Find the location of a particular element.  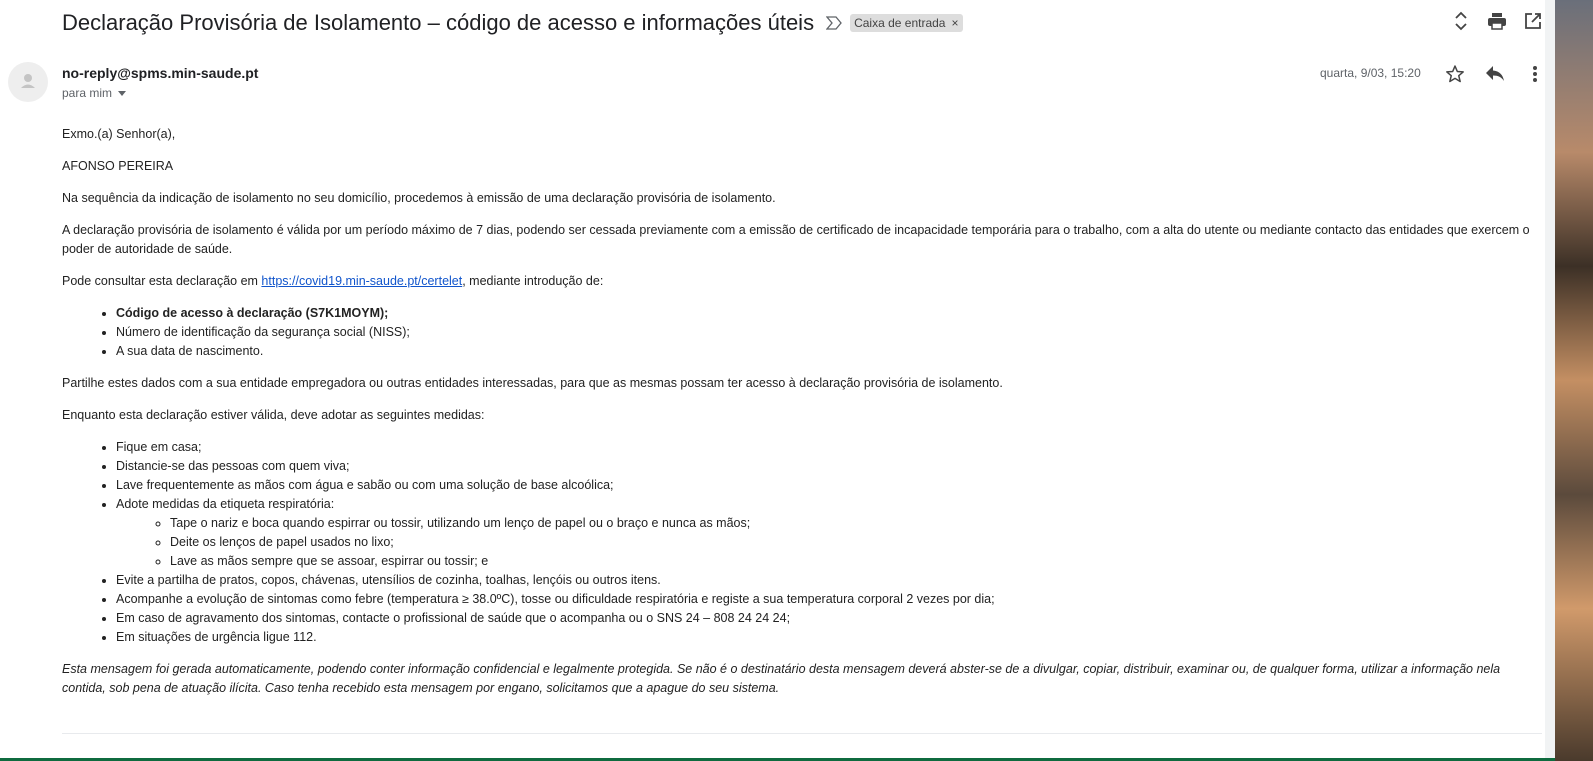

label-chip-inbox: Caixa de entrada × is located at coordinates (906, 23).